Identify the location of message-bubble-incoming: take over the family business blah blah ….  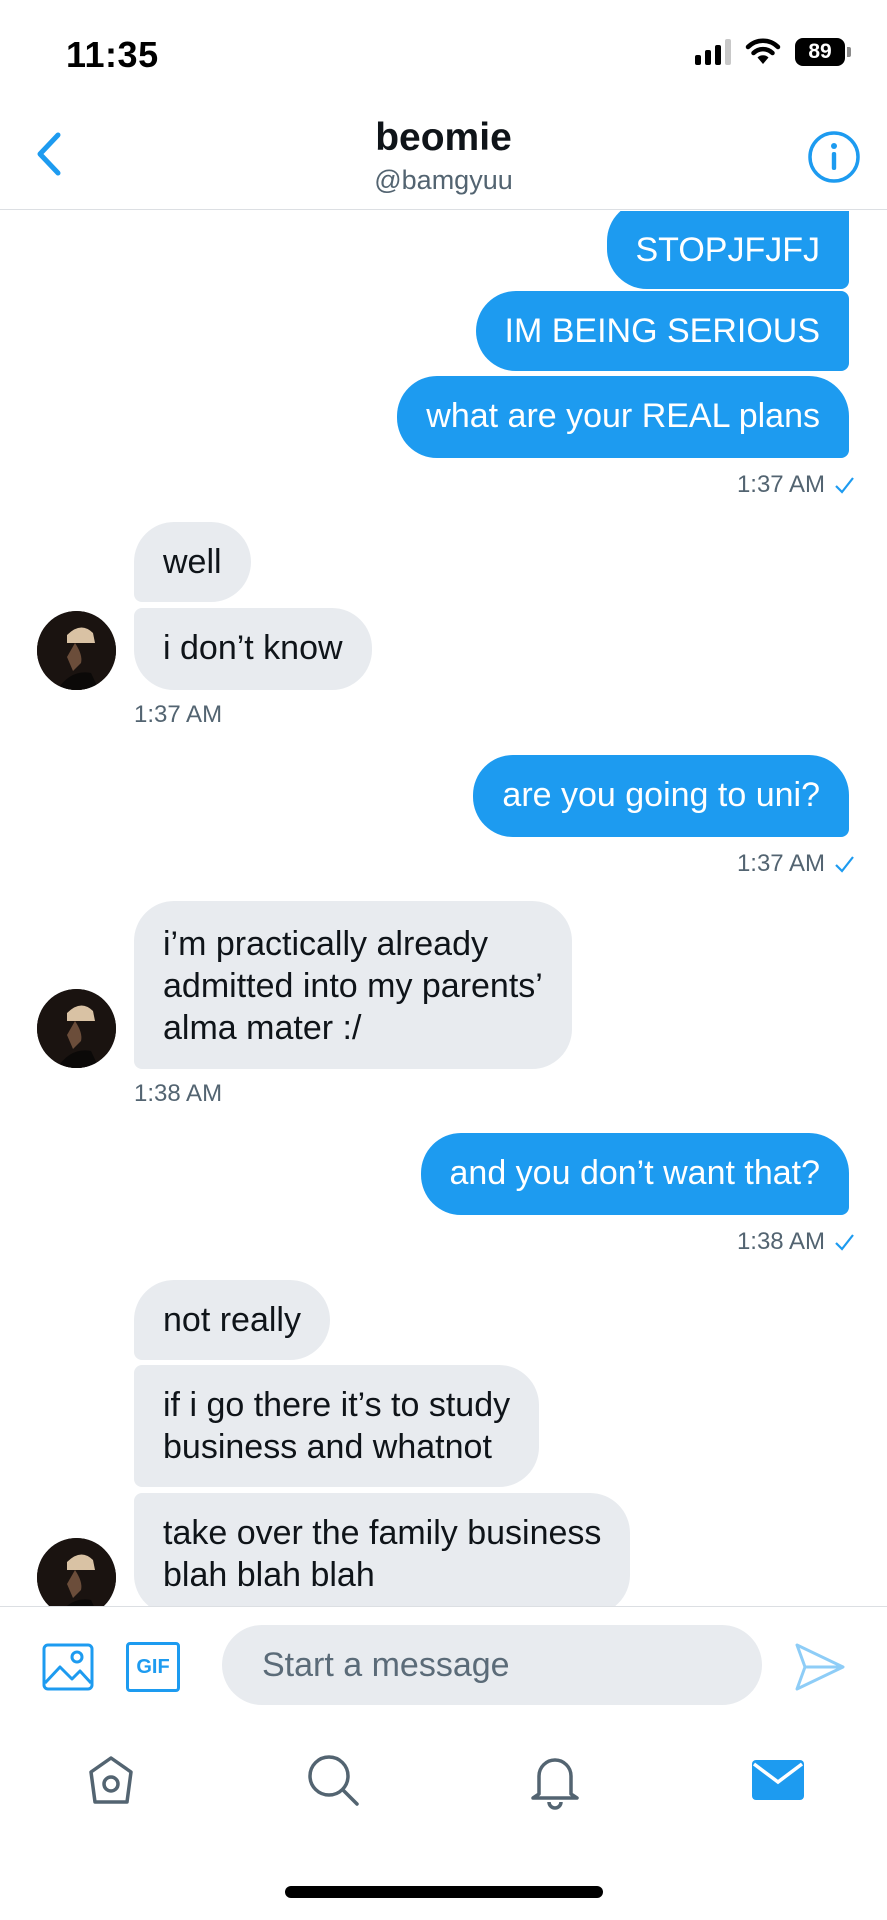
(382, 1549).